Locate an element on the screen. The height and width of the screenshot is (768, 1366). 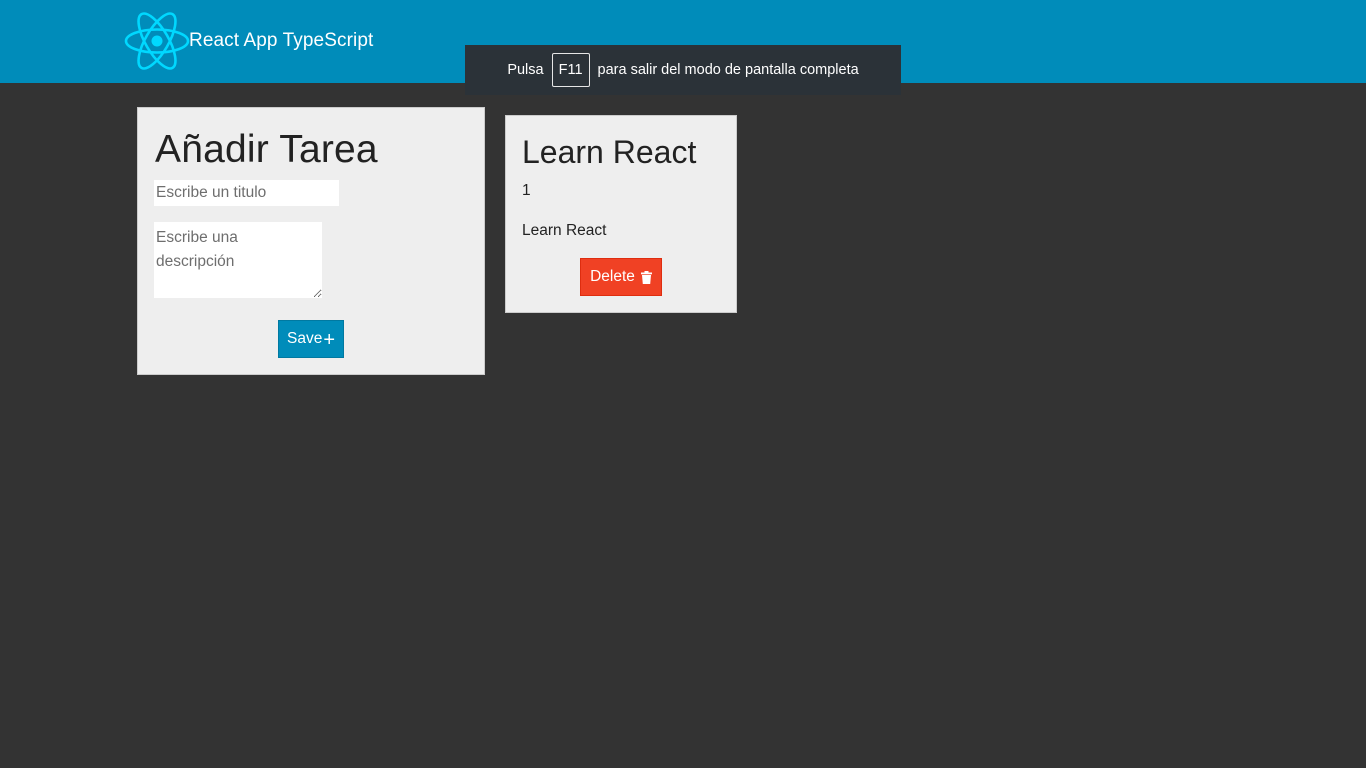
delete-button: Delete is located at coordinates (621, 277).